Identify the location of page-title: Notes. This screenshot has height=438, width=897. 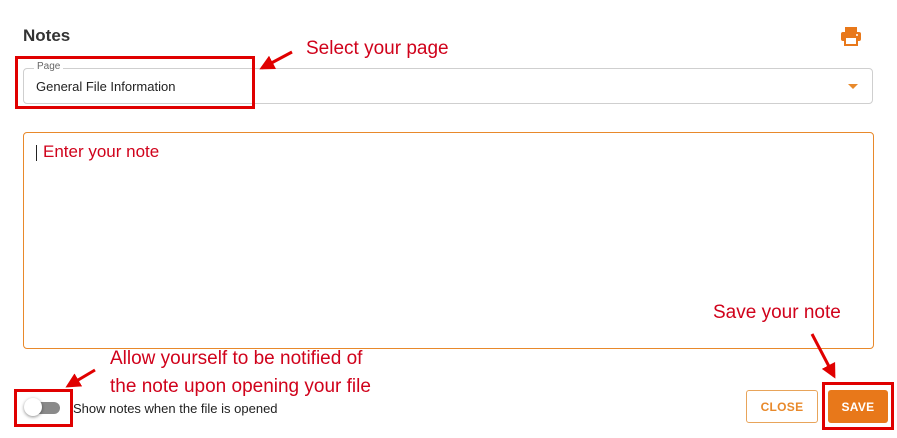
(47, 35).